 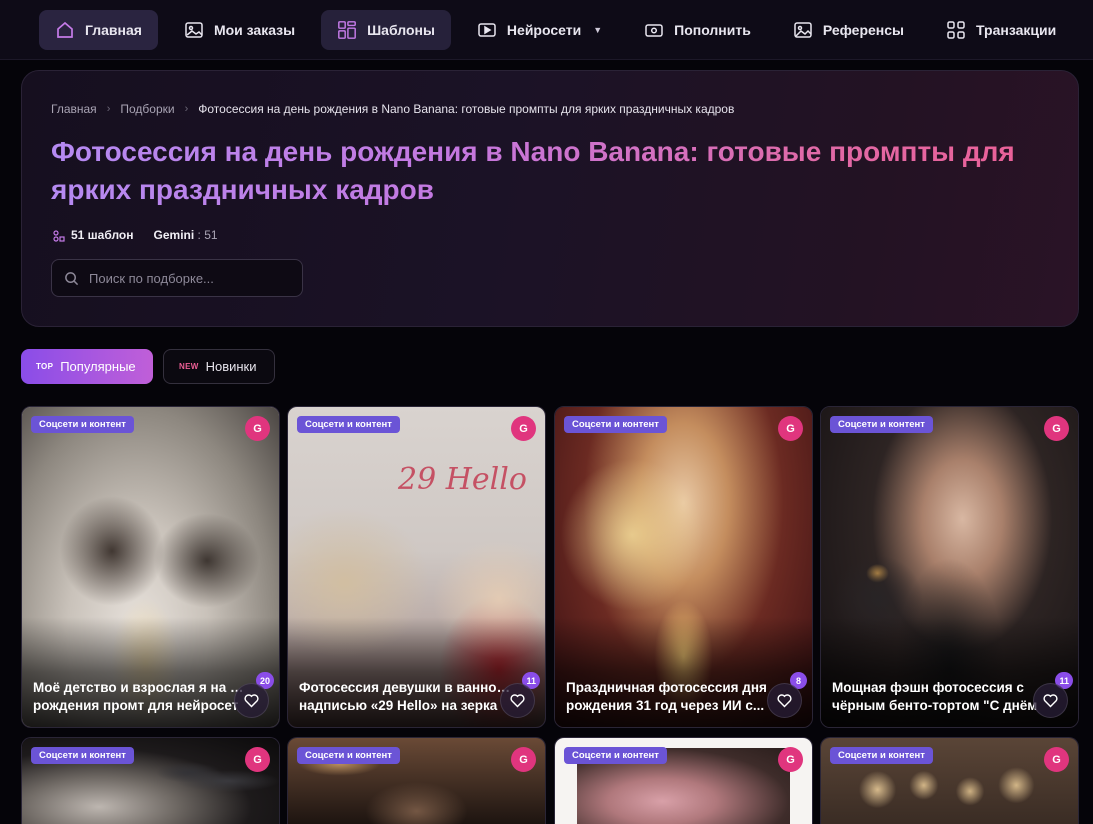 I want to click on new-tag: NEW, so click(x=189, y=366).